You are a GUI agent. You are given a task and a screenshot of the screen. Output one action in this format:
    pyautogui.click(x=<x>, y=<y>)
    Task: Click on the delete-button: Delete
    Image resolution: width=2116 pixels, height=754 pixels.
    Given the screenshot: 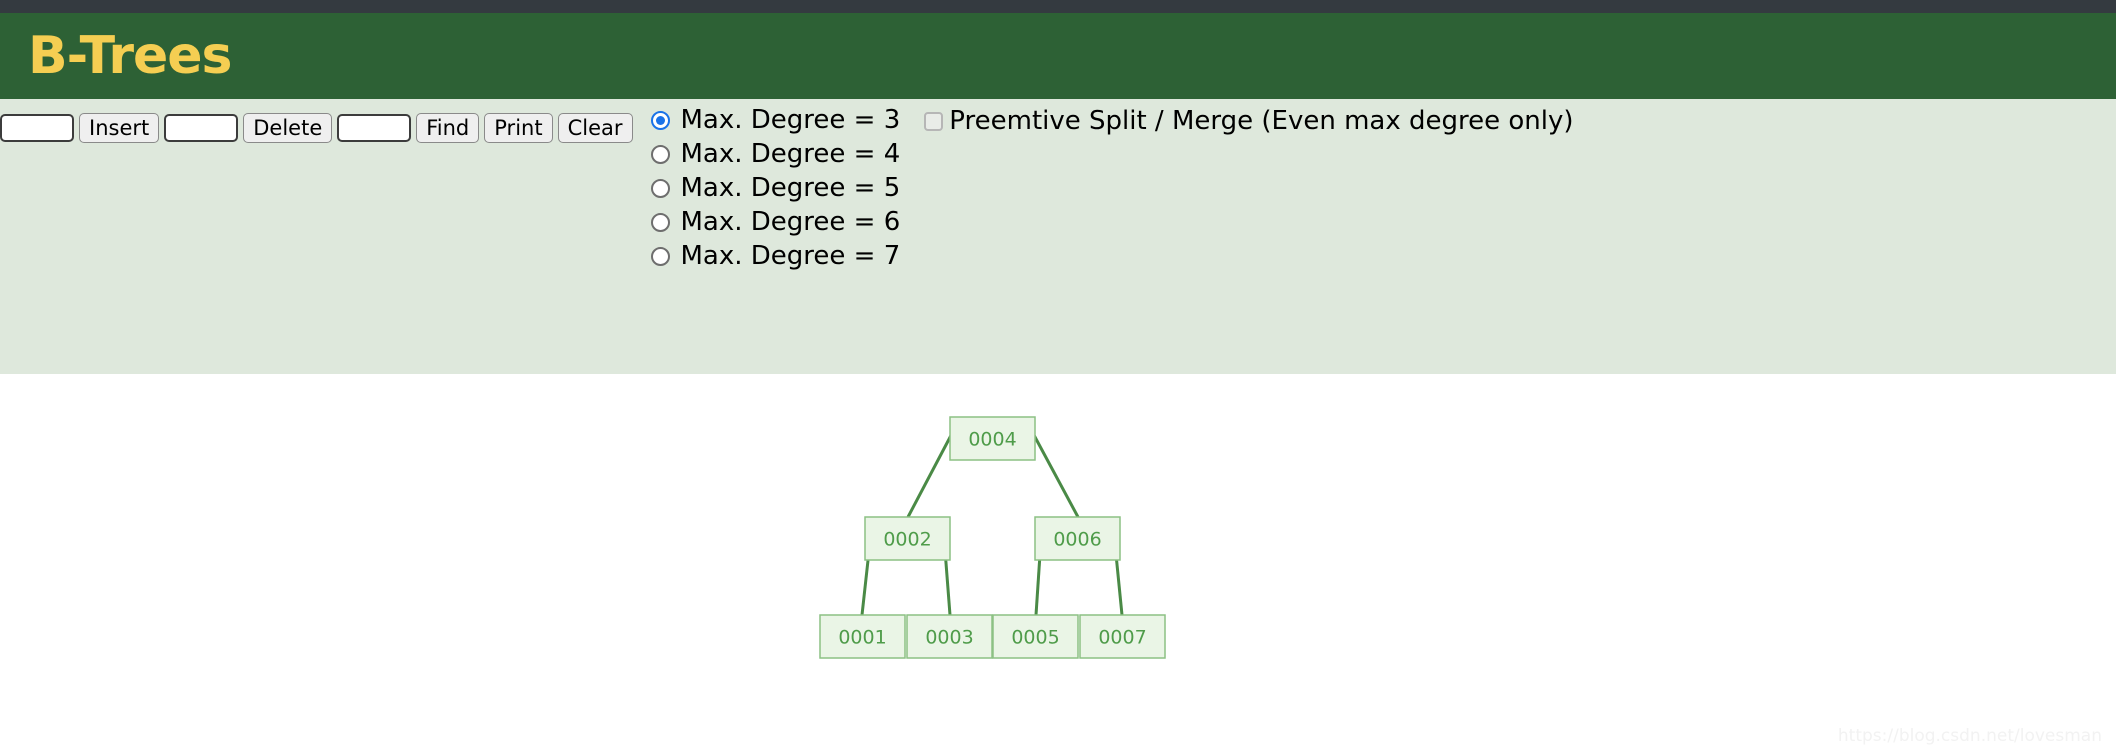 What is the action you would take?
    pyautogui.click(x=288, y=128)
    